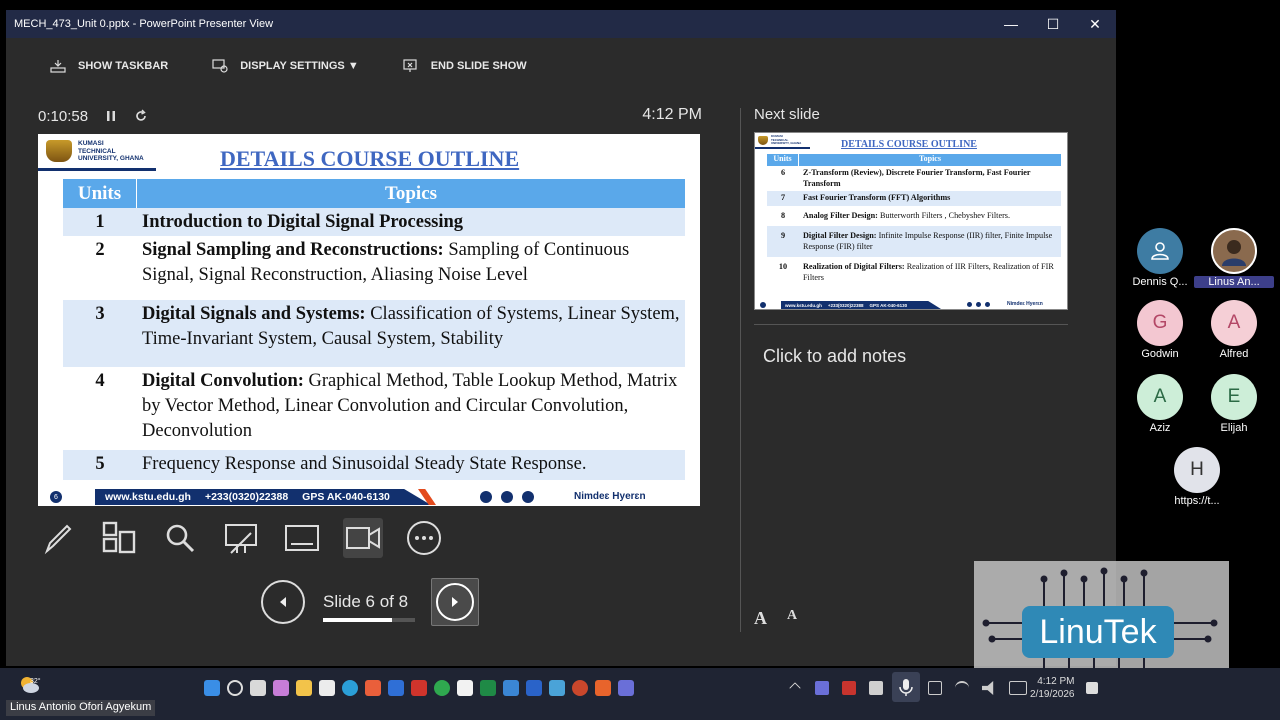  Describe the element at coordinates (81, 708) in the screenshot. I see `presenter-name-label: Linus Antonio Ofori Agyekum` at that location.